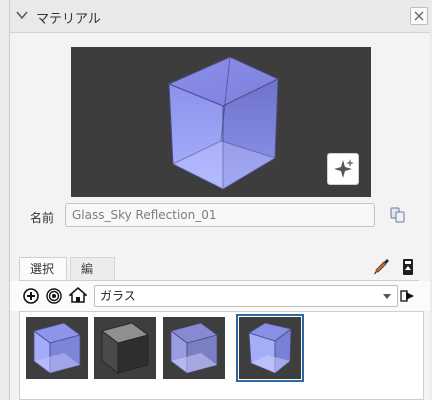 The image size is (432, 400). I want to click on close-icon, so click(419, 16).